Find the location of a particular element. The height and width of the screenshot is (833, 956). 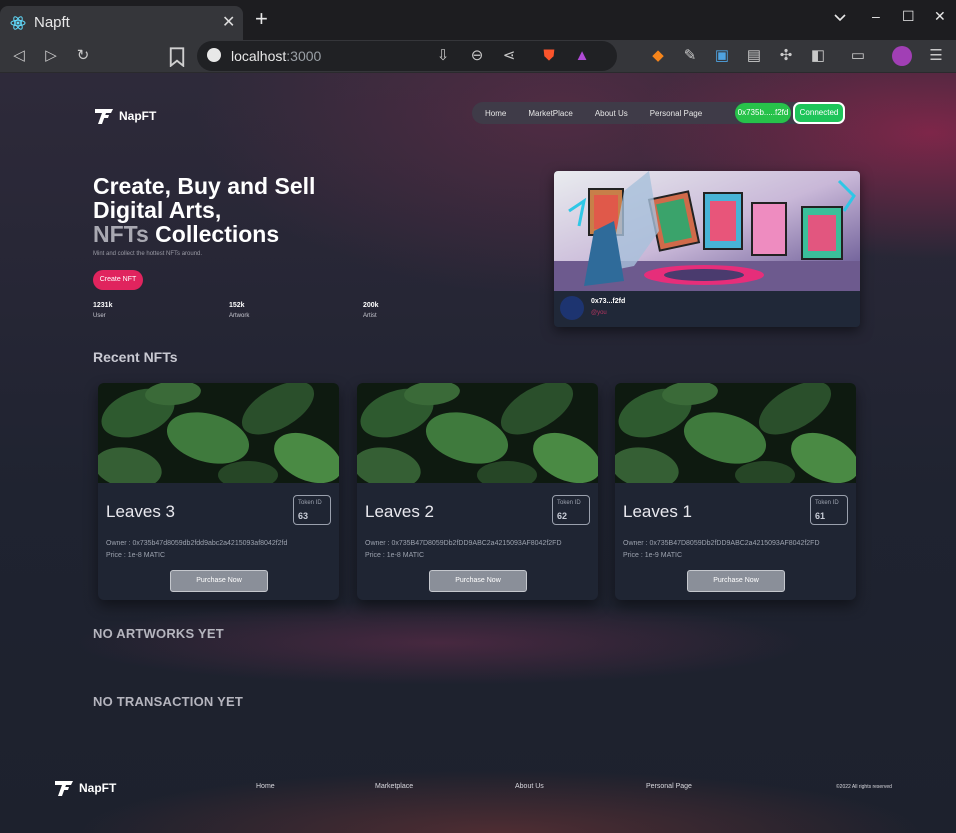

site-info-icon is located at coordinates (214, 55).